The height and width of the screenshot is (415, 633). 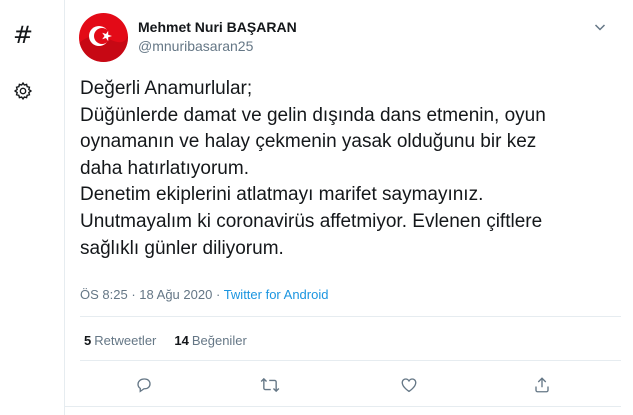 What do you see at coordinates (144, 385) in the screenshot?
I see `reply-icon` at bounding box center [144, 385].